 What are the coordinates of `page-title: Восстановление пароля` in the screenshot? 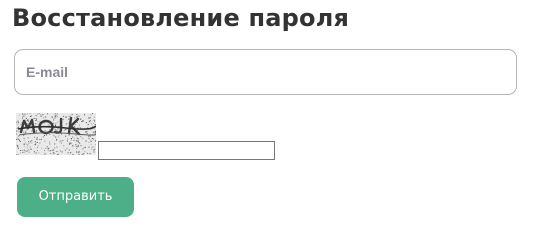 It's located at (181, 18).